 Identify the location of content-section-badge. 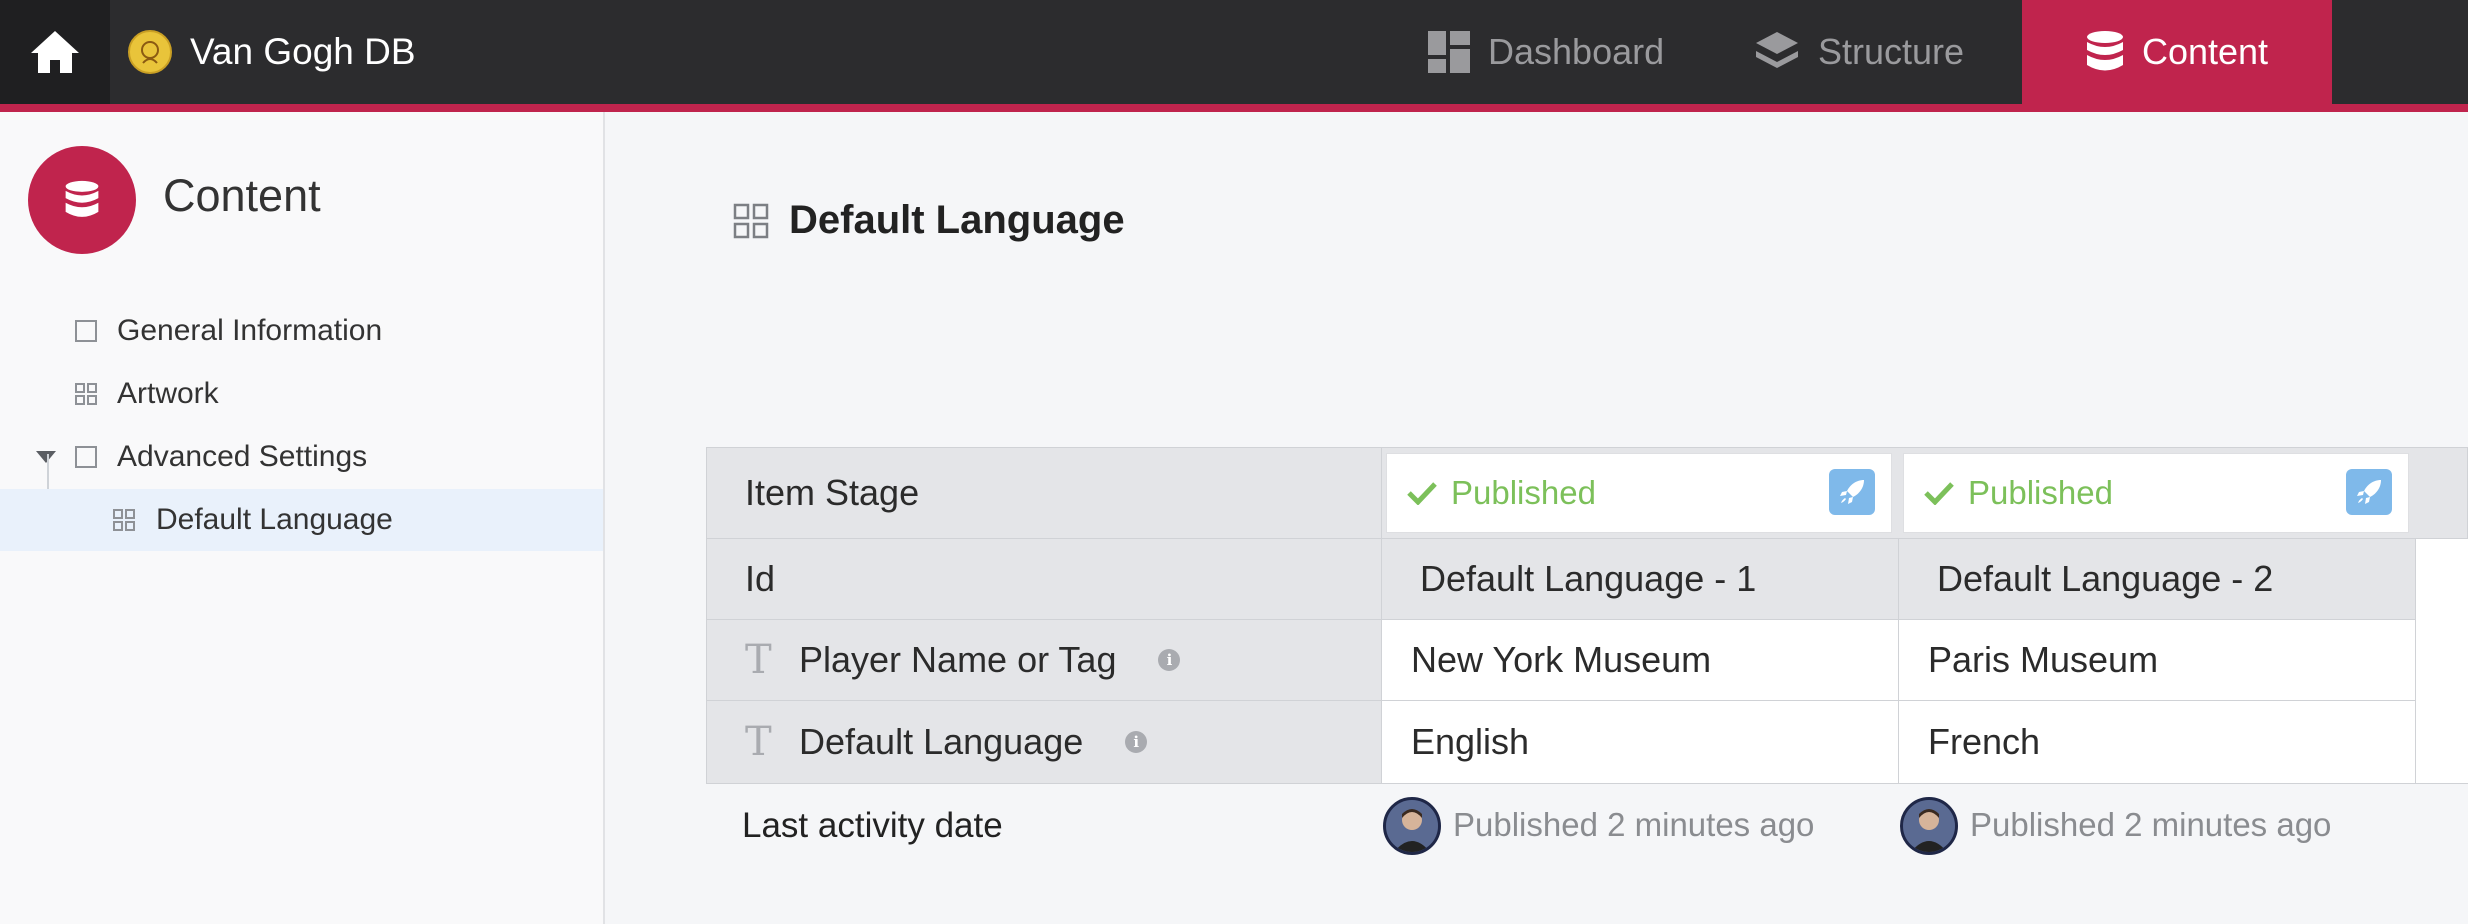
(82, 200).